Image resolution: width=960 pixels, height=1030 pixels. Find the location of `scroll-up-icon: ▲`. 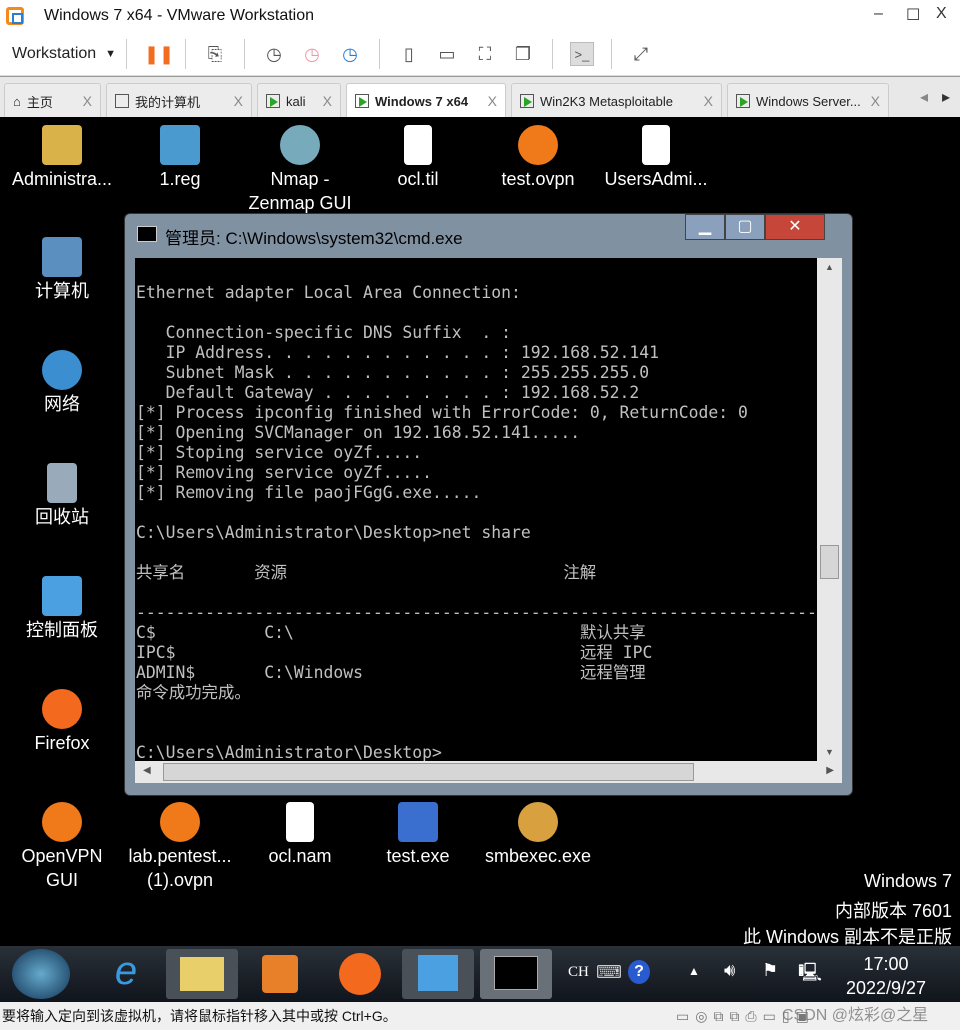

scroll-up-icon: ▲ is located at coordinates (829, 267).